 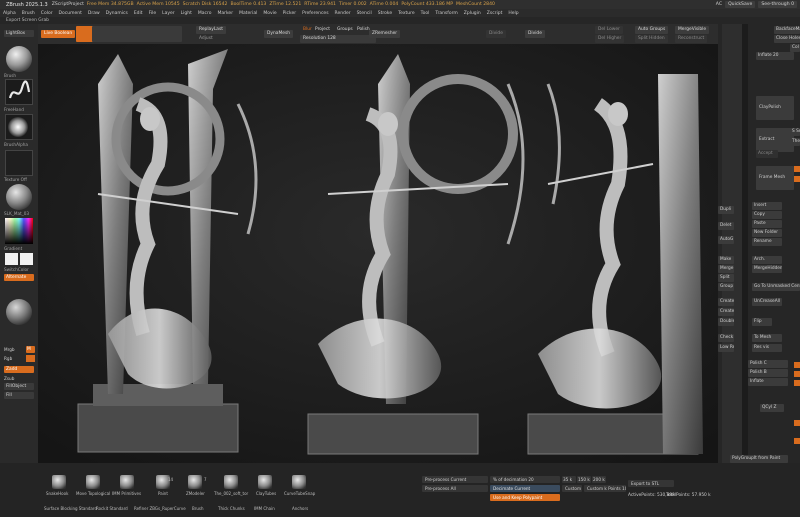 What do you see at coordinates (525, 488) in the screenshot?
I see `decimate-current-button: Decimate Current` at bounding box center [525, 488].